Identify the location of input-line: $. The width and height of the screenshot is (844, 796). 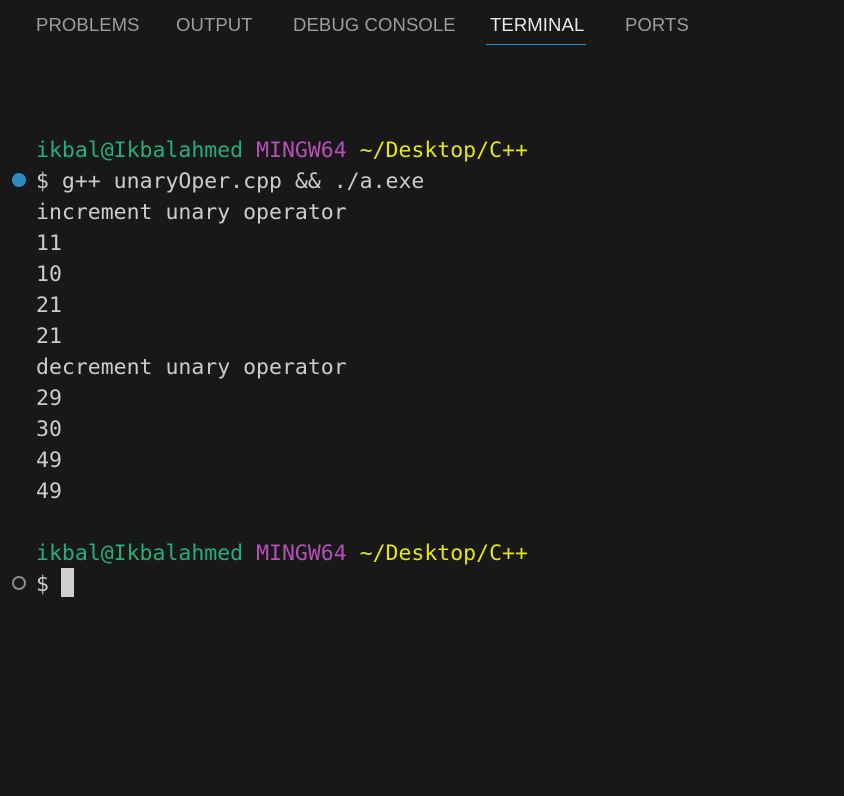
(42, 584).